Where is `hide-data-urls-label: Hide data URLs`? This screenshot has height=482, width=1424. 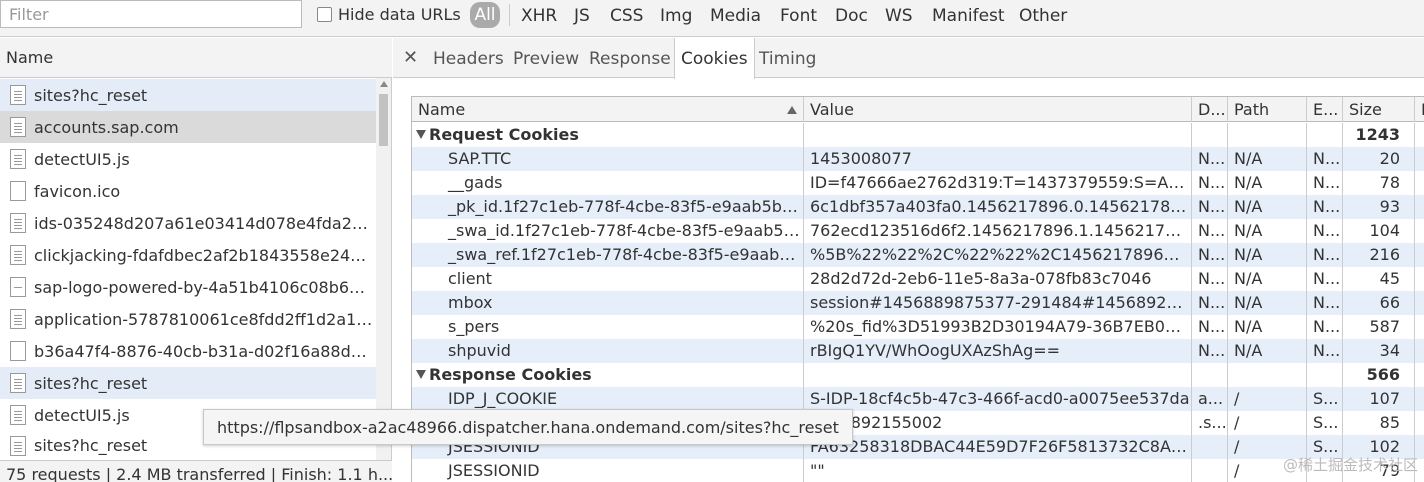 hide-data-urls-label: Hide data URLs is located at coordinates (399, 14).